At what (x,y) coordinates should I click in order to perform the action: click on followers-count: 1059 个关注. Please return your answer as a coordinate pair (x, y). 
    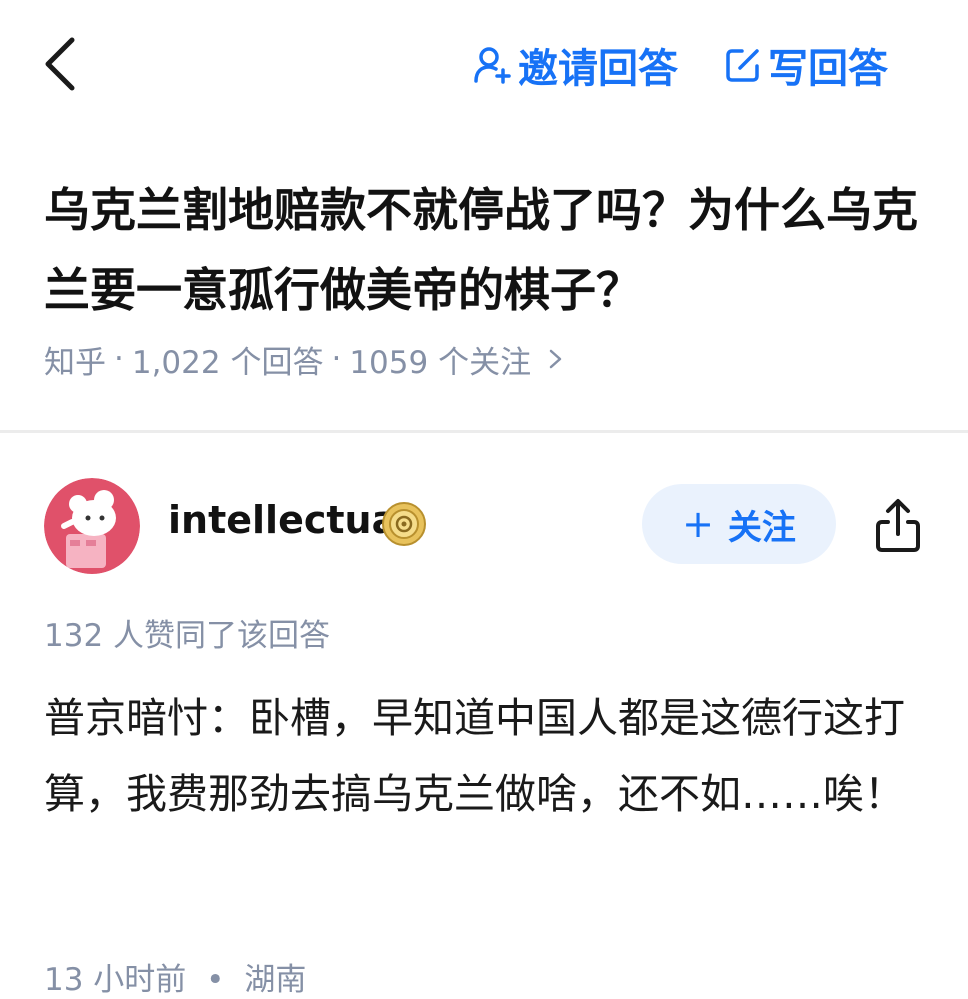
    Looking at the image, I should click on (440, 362).